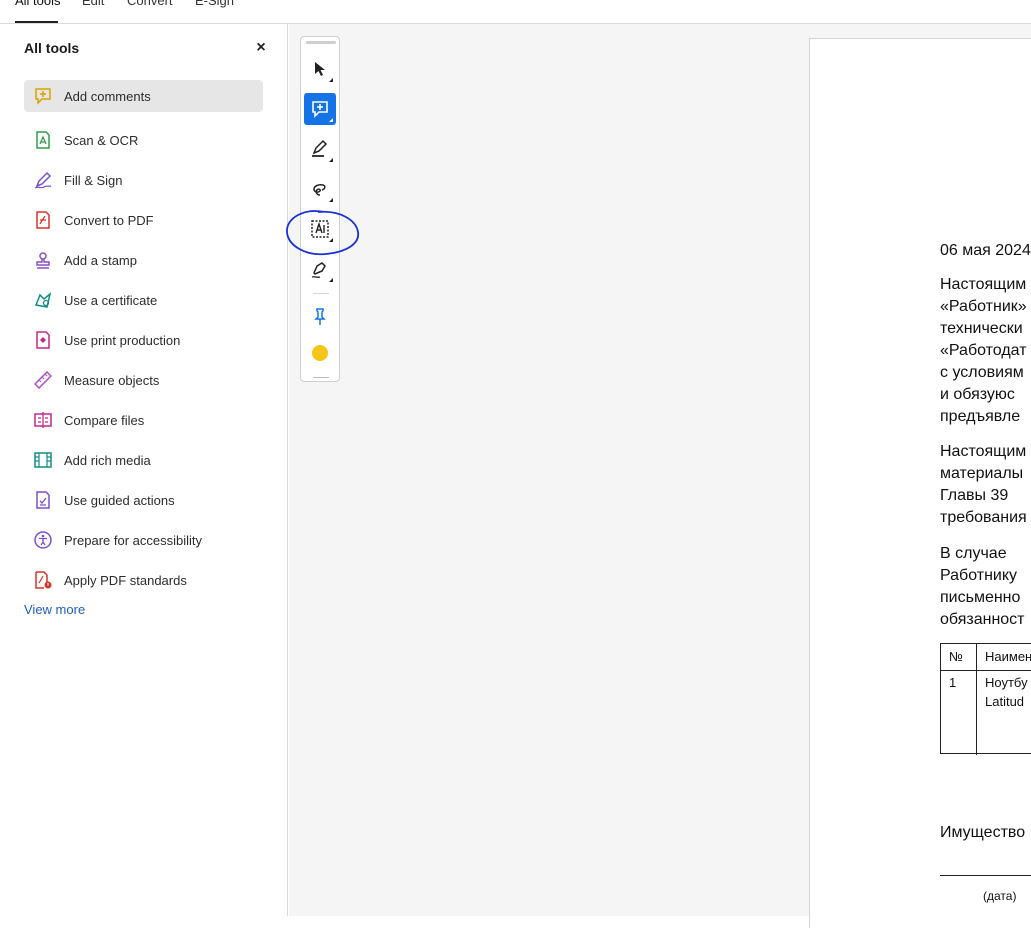 The width and height of the screenshot is (1031, 928). What do you see at coordinates (983, 350) in the screenshot?
I see `paragraph-line: «Работодат` at bounding box center [983, 350].